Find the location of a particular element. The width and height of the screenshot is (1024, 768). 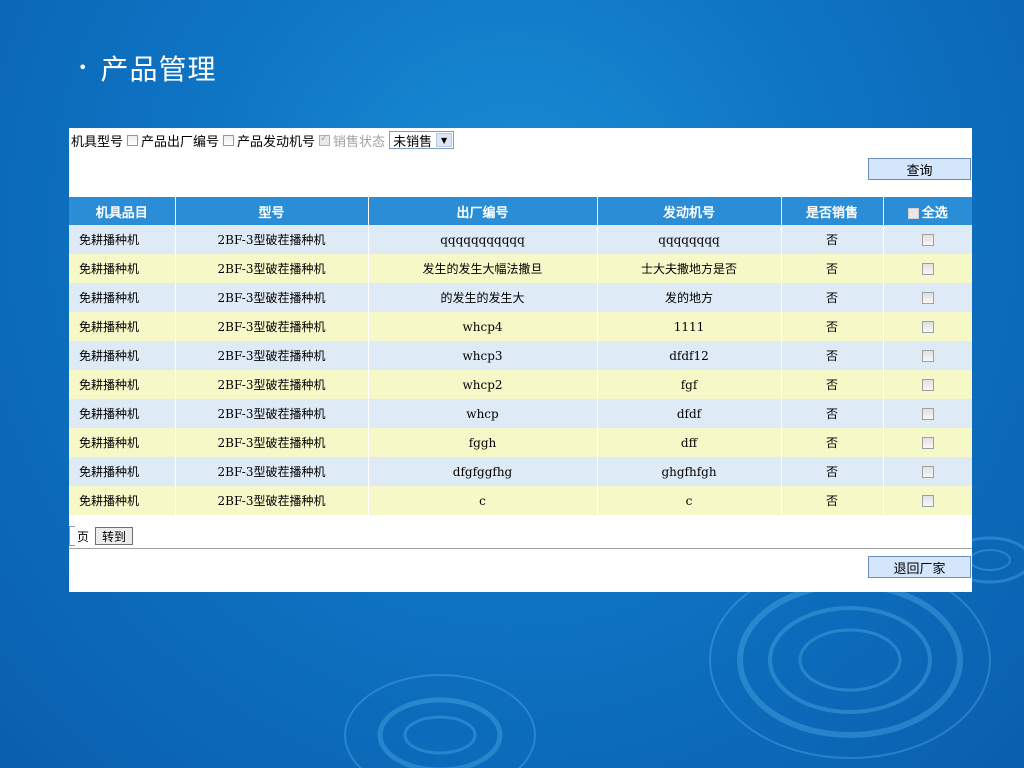

goto-button: 转到 is located at coordinates (114, 536).